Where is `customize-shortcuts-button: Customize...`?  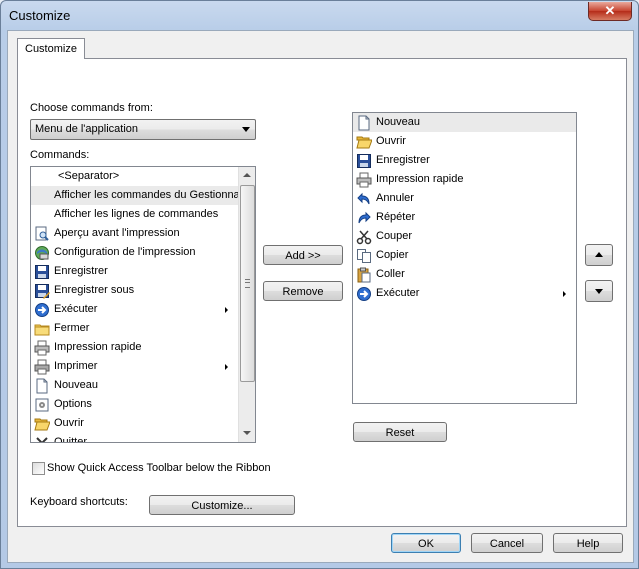 customize-shortcuts-button: Customize... is located at coordinates (222, 505).